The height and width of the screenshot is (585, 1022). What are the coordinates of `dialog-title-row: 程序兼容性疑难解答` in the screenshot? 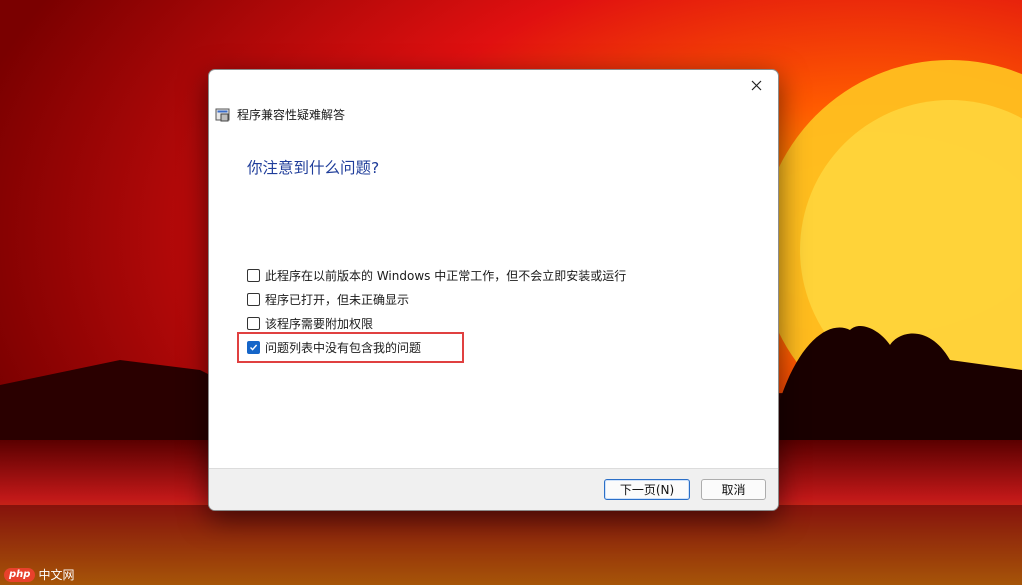 It's located at (280, 114).